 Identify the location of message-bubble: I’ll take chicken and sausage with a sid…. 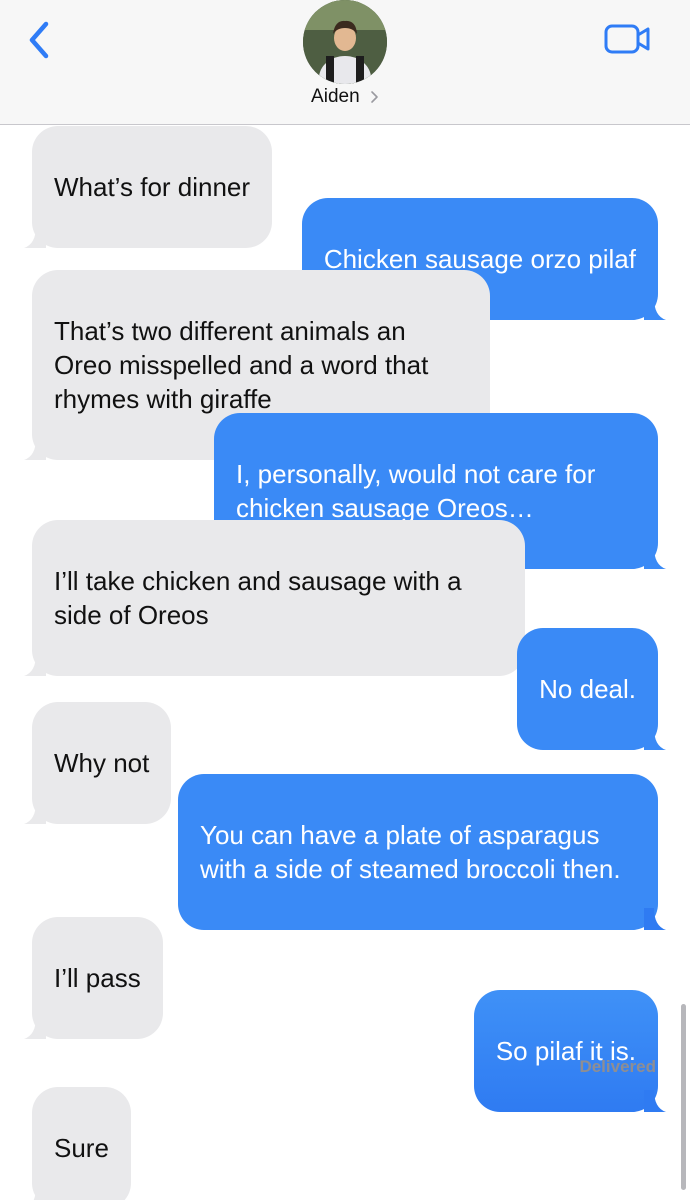
(274, 598).